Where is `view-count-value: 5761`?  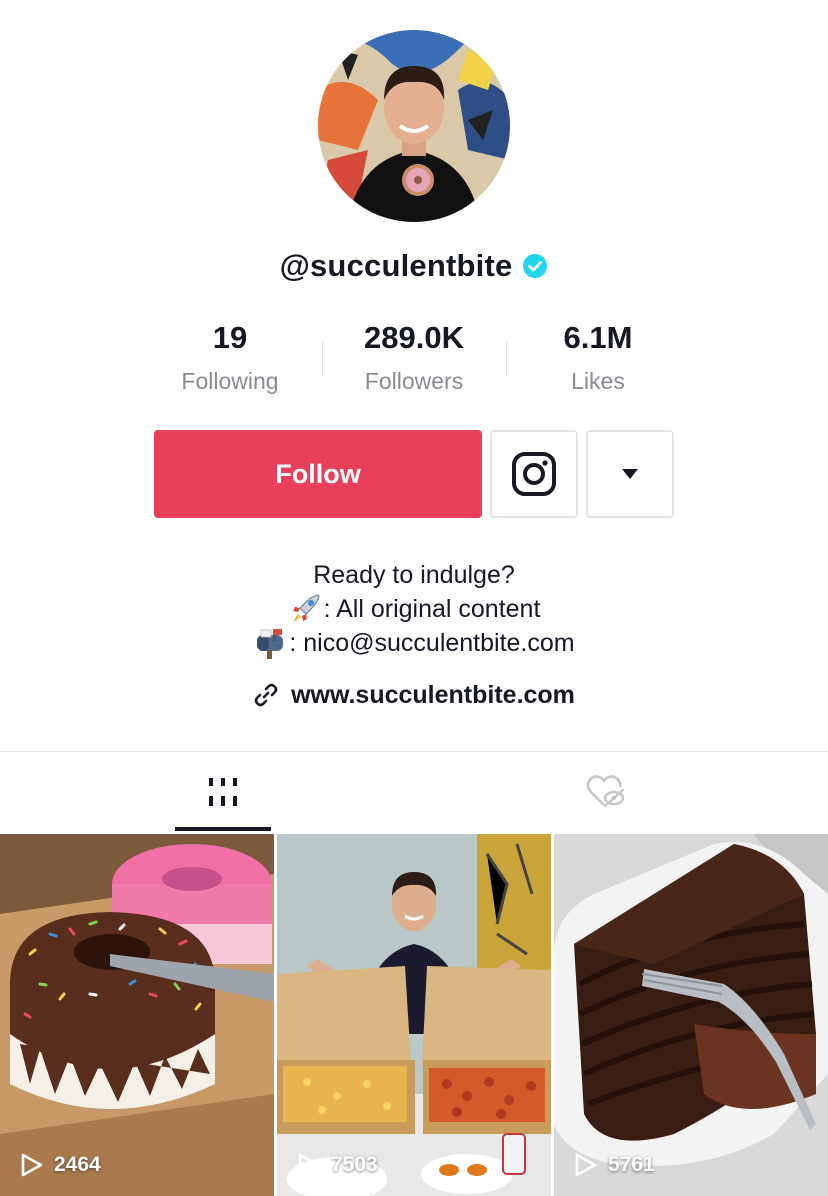 view-count-value: 5761 is located at coordinates (631, 1164).